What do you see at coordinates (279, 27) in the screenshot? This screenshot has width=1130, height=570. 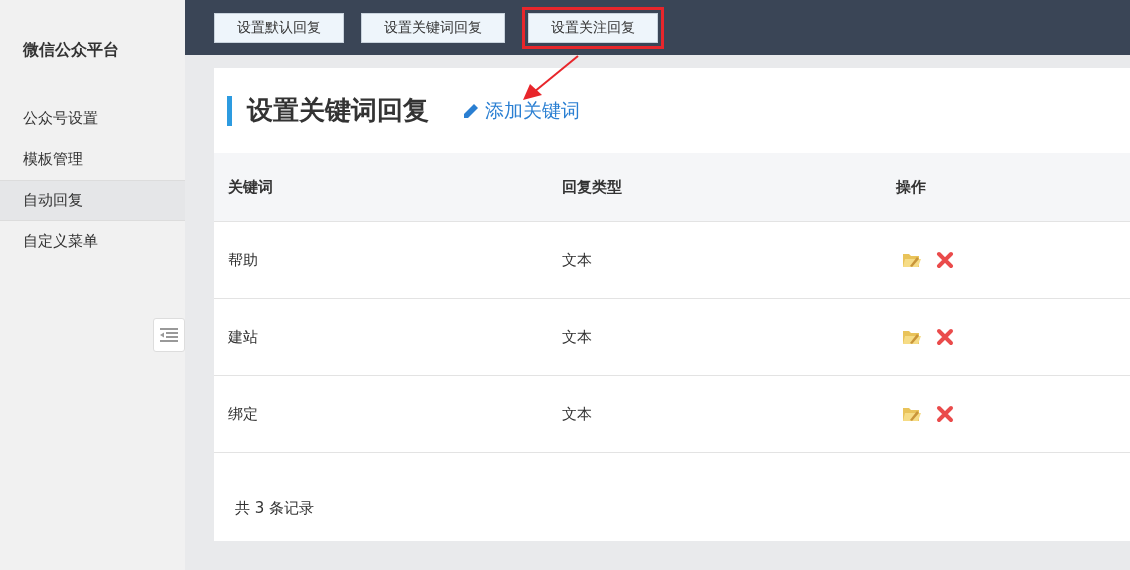 I see `toolbar-button: 设置默认回复` at bounding box center [279, 27].